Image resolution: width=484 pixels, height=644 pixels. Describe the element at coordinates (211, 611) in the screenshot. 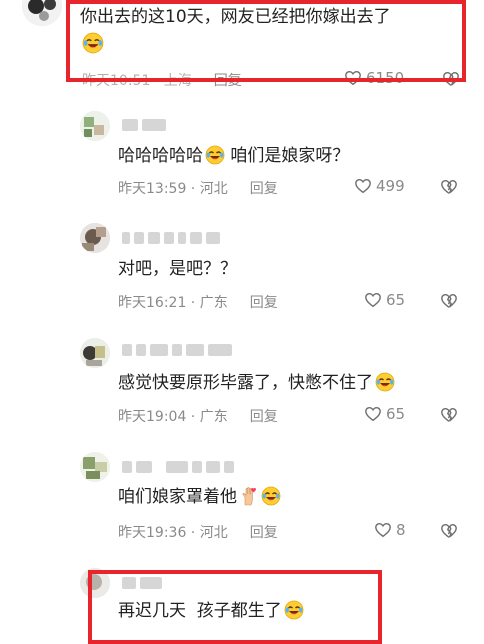

I see `comment-text: 再迟几天 孩子都生了` at that location.